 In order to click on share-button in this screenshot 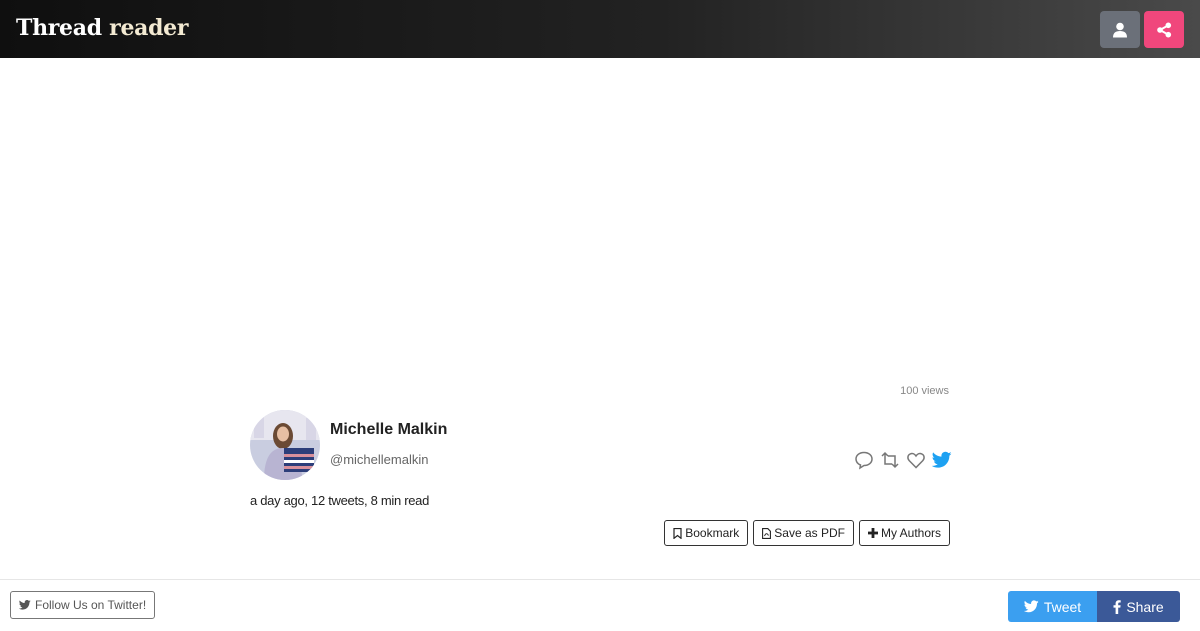, I will do `click(1164, 29)`.